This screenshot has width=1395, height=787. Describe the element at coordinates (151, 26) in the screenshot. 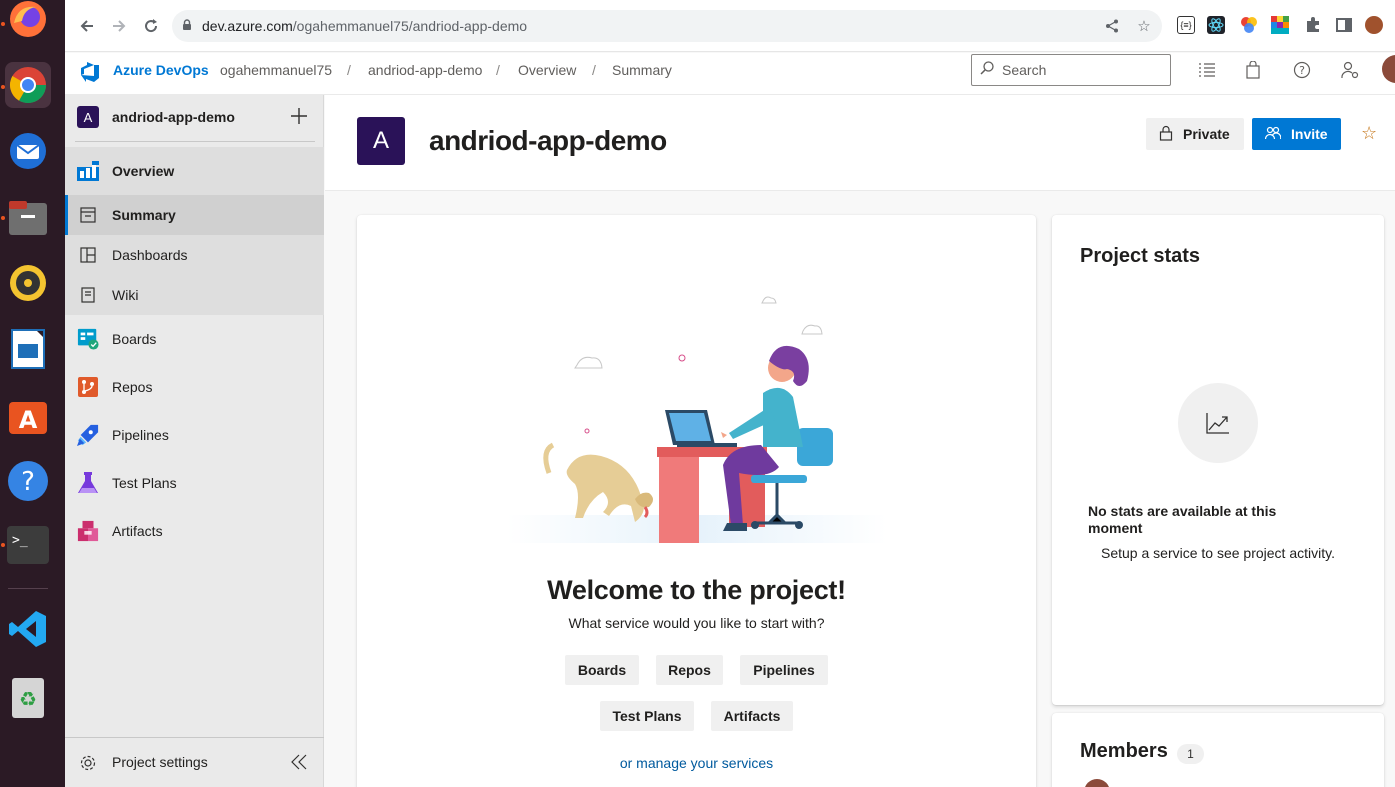

I see `reload-icon` at that location.